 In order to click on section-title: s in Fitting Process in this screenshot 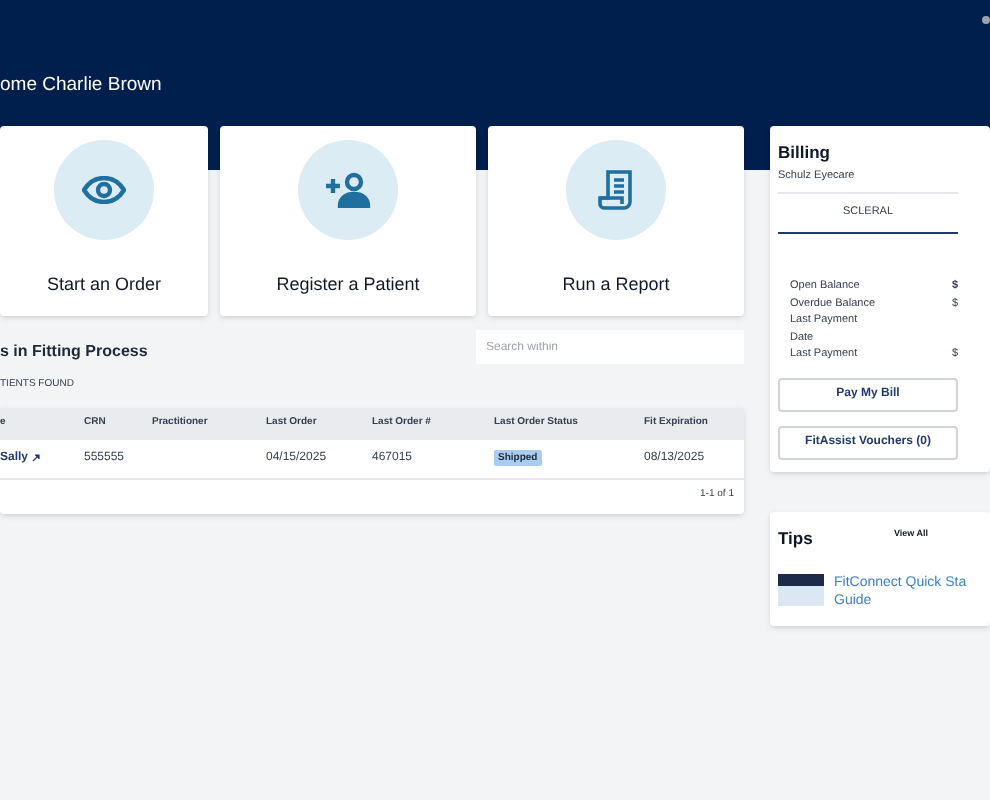, I will do `click(74, 352)`.